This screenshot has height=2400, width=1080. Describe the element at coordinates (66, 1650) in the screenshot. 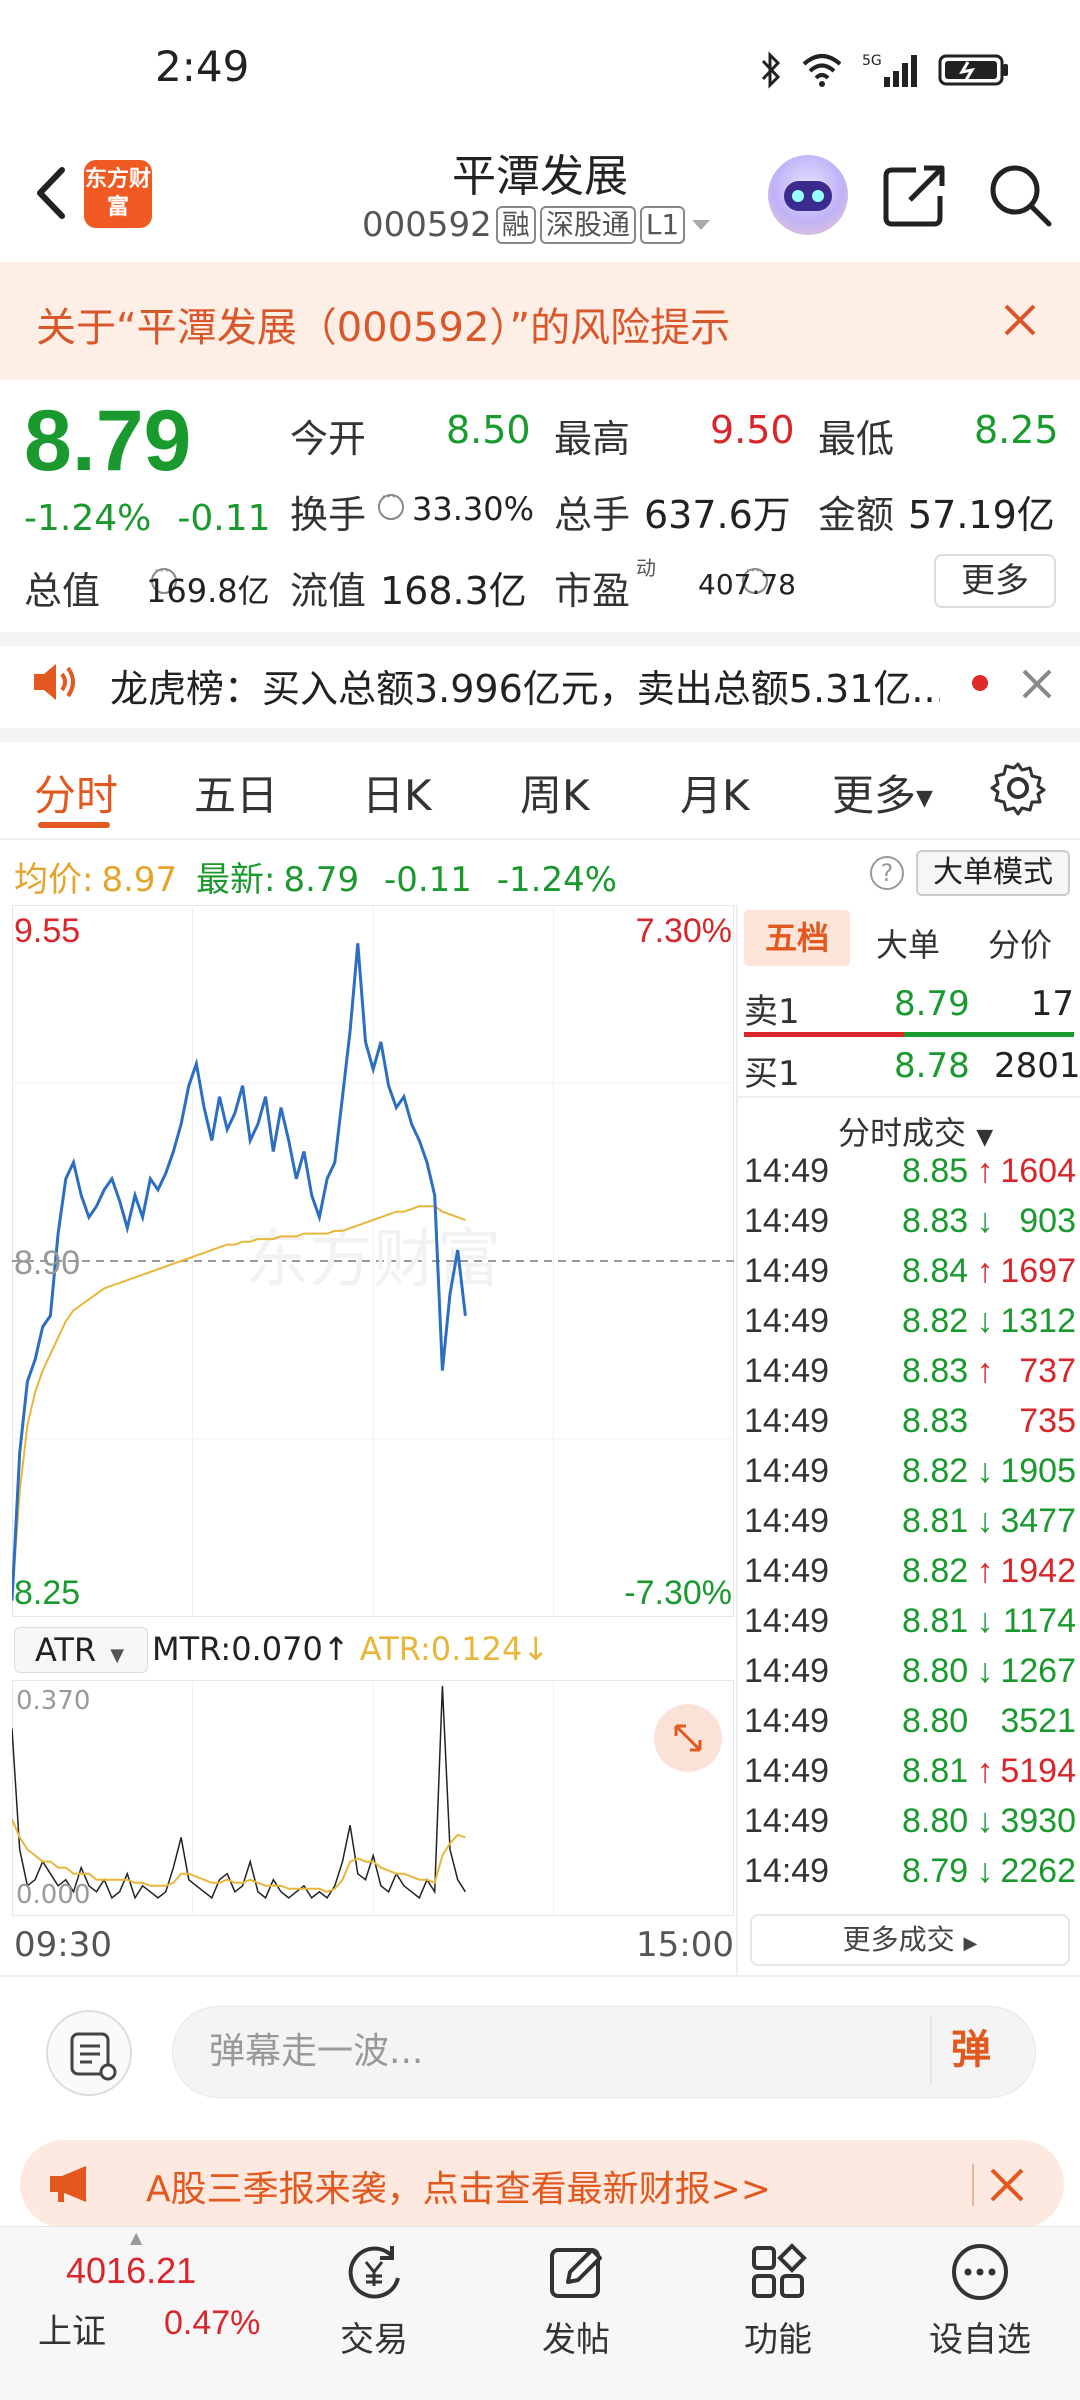

I see `indicator-name: ATR` at that location.